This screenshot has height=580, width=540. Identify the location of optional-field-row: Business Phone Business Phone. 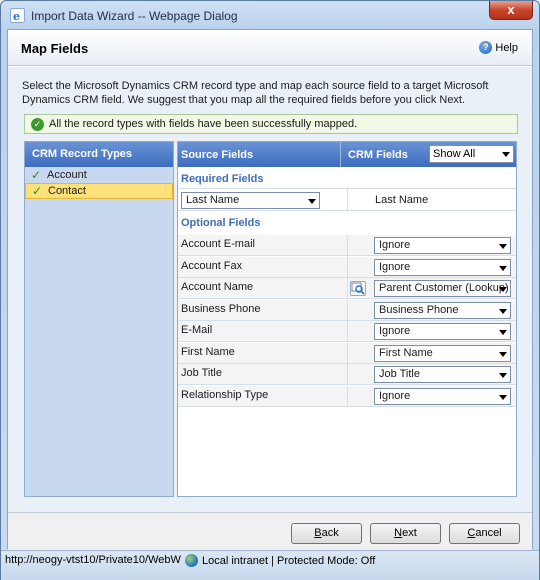
(347, 310).